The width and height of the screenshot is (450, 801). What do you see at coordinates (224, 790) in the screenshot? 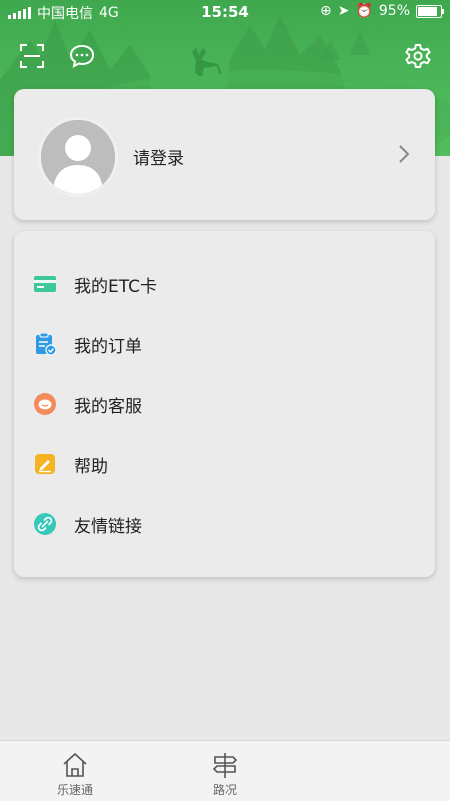
I see `tab-traffic-label: 路况` at bounding box center [224, 790].